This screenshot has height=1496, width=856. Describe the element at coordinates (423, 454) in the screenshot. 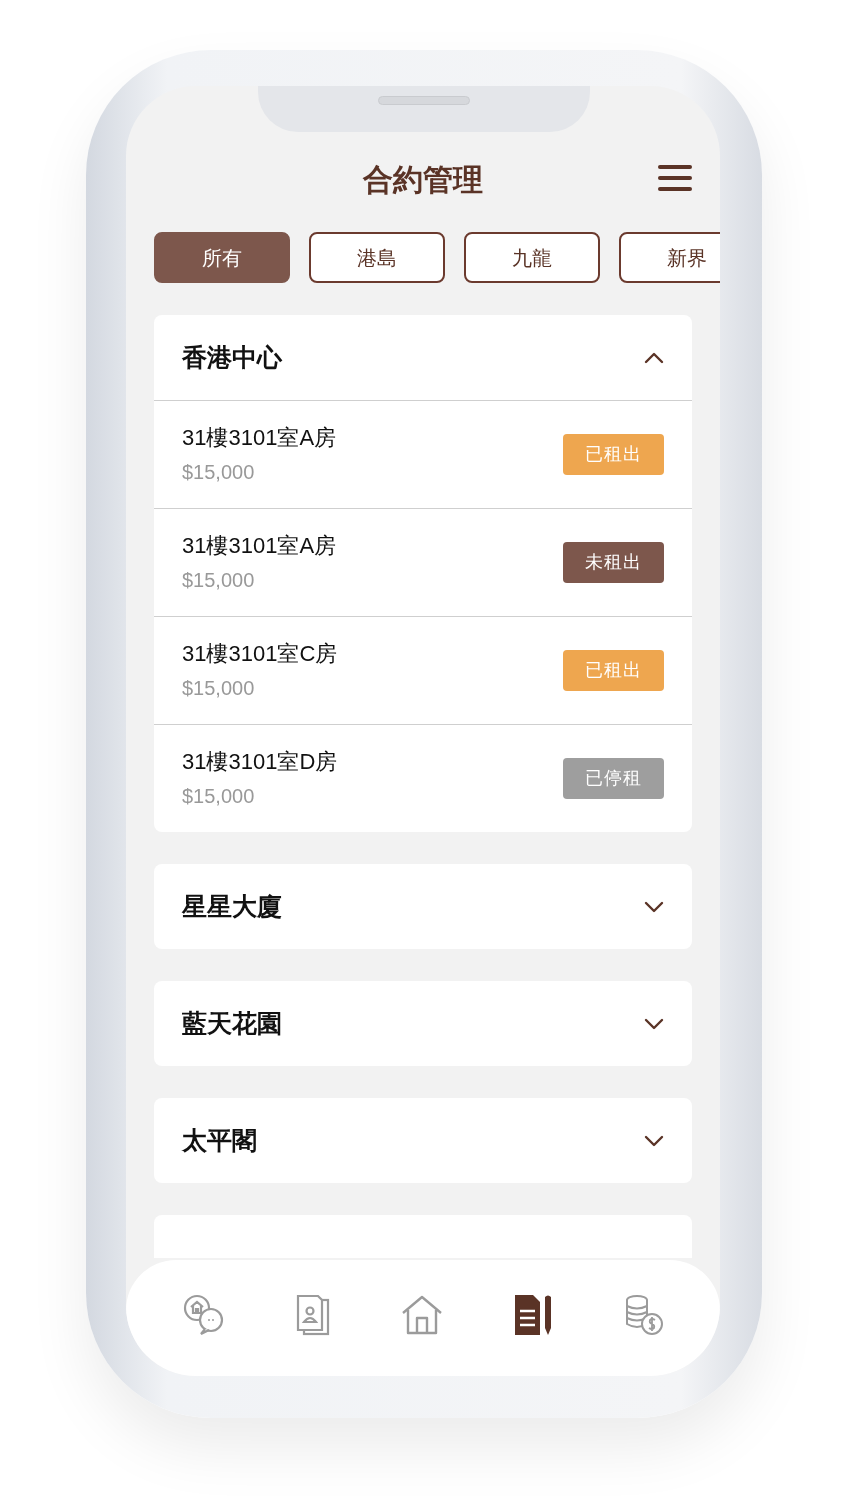

I see `unit-row: 31樓3101室A房 $15,000 已租出` at that location.